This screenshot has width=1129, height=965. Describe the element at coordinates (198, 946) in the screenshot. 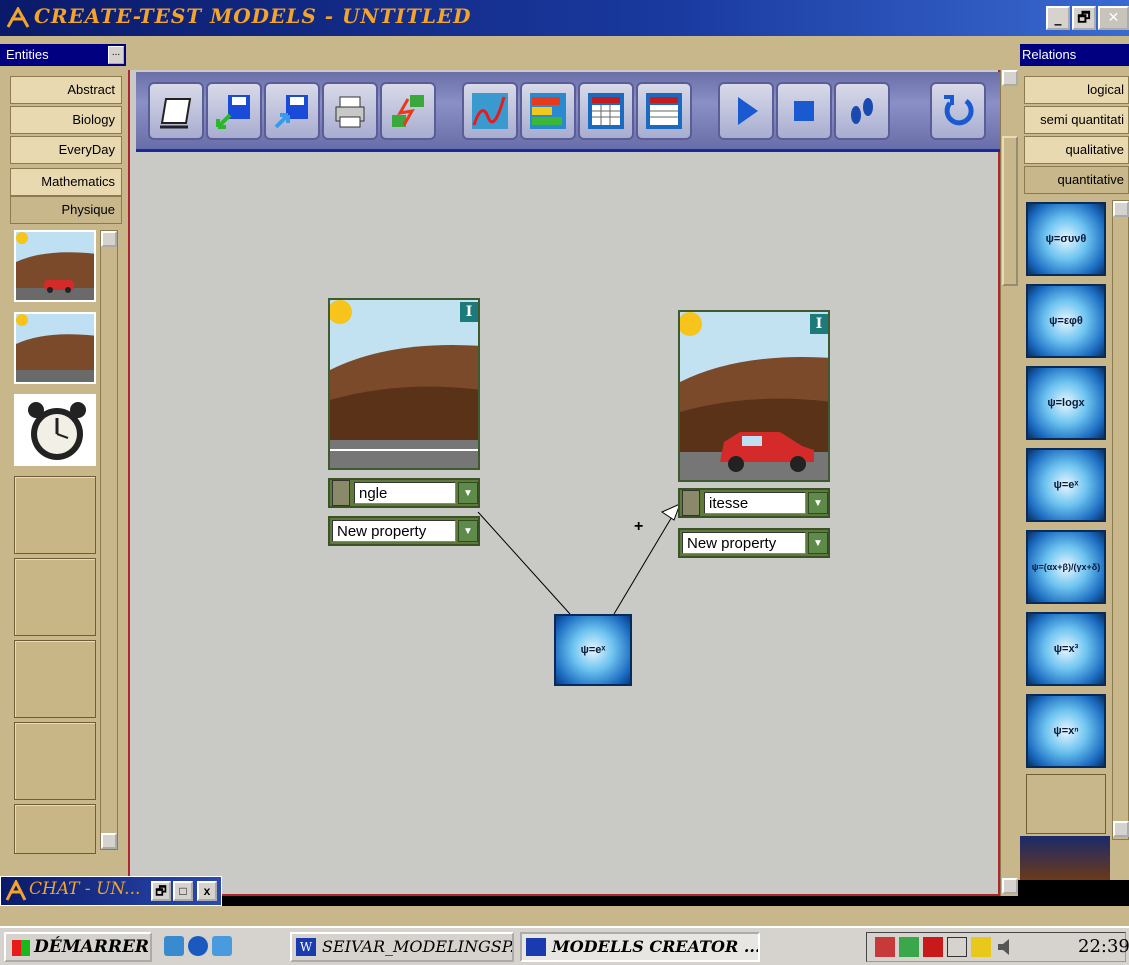

I see `browser-icon` at that location.